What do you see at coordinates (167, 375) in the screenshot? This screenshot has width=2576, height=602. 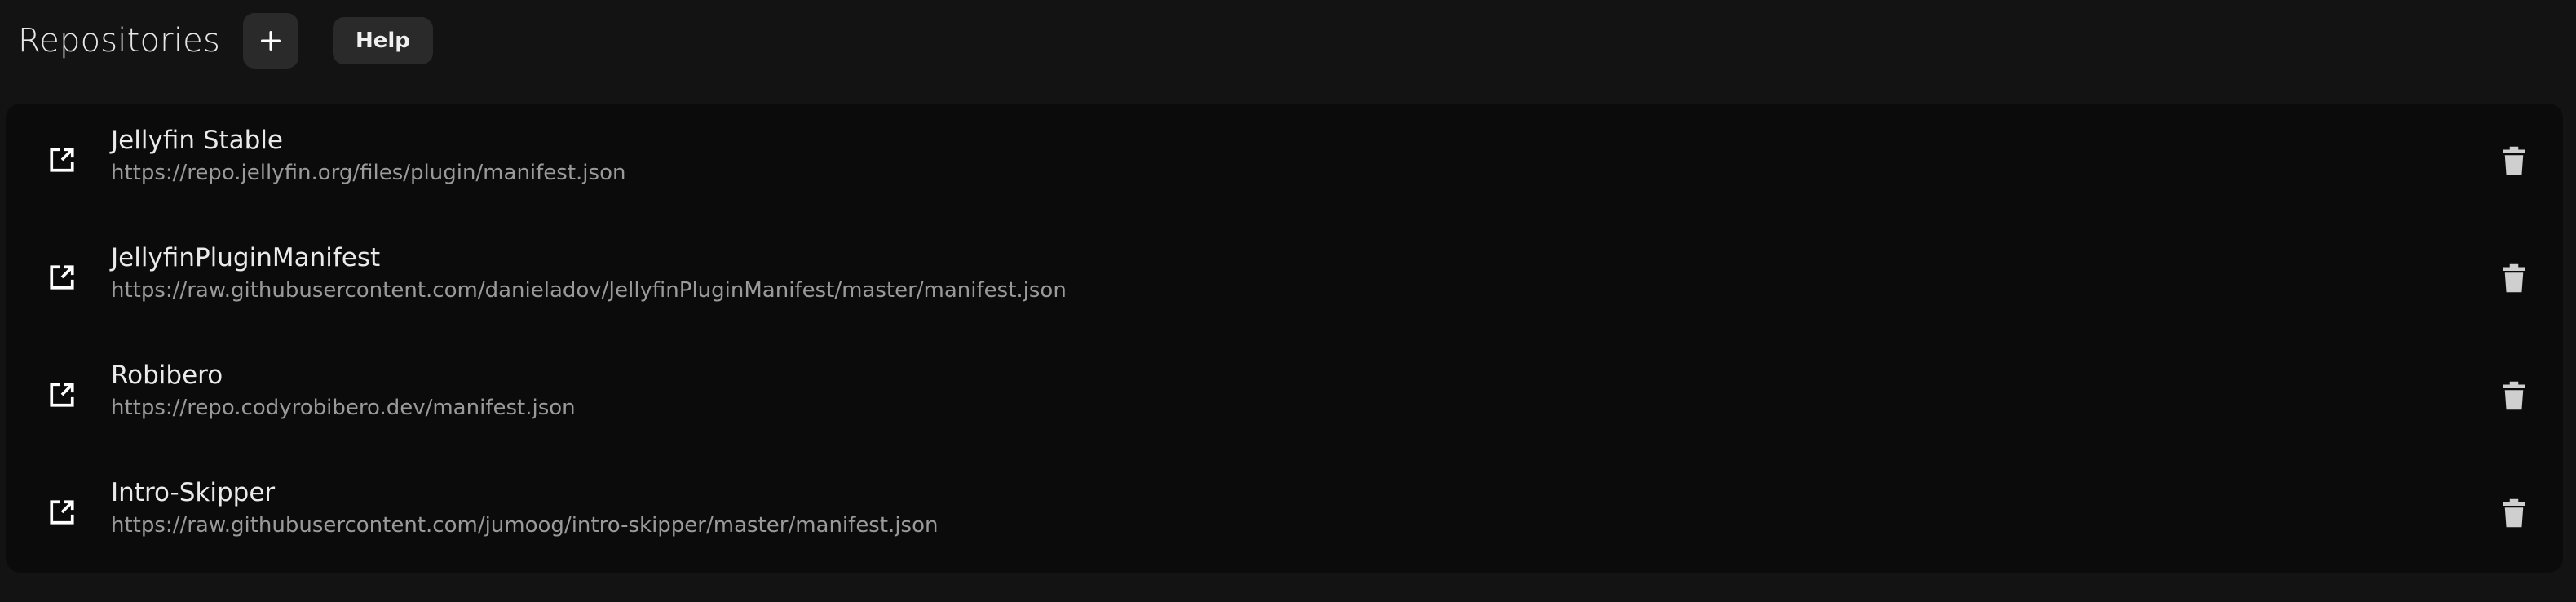 I see `repository-name: Robibero` at bounding box center [167, 375].